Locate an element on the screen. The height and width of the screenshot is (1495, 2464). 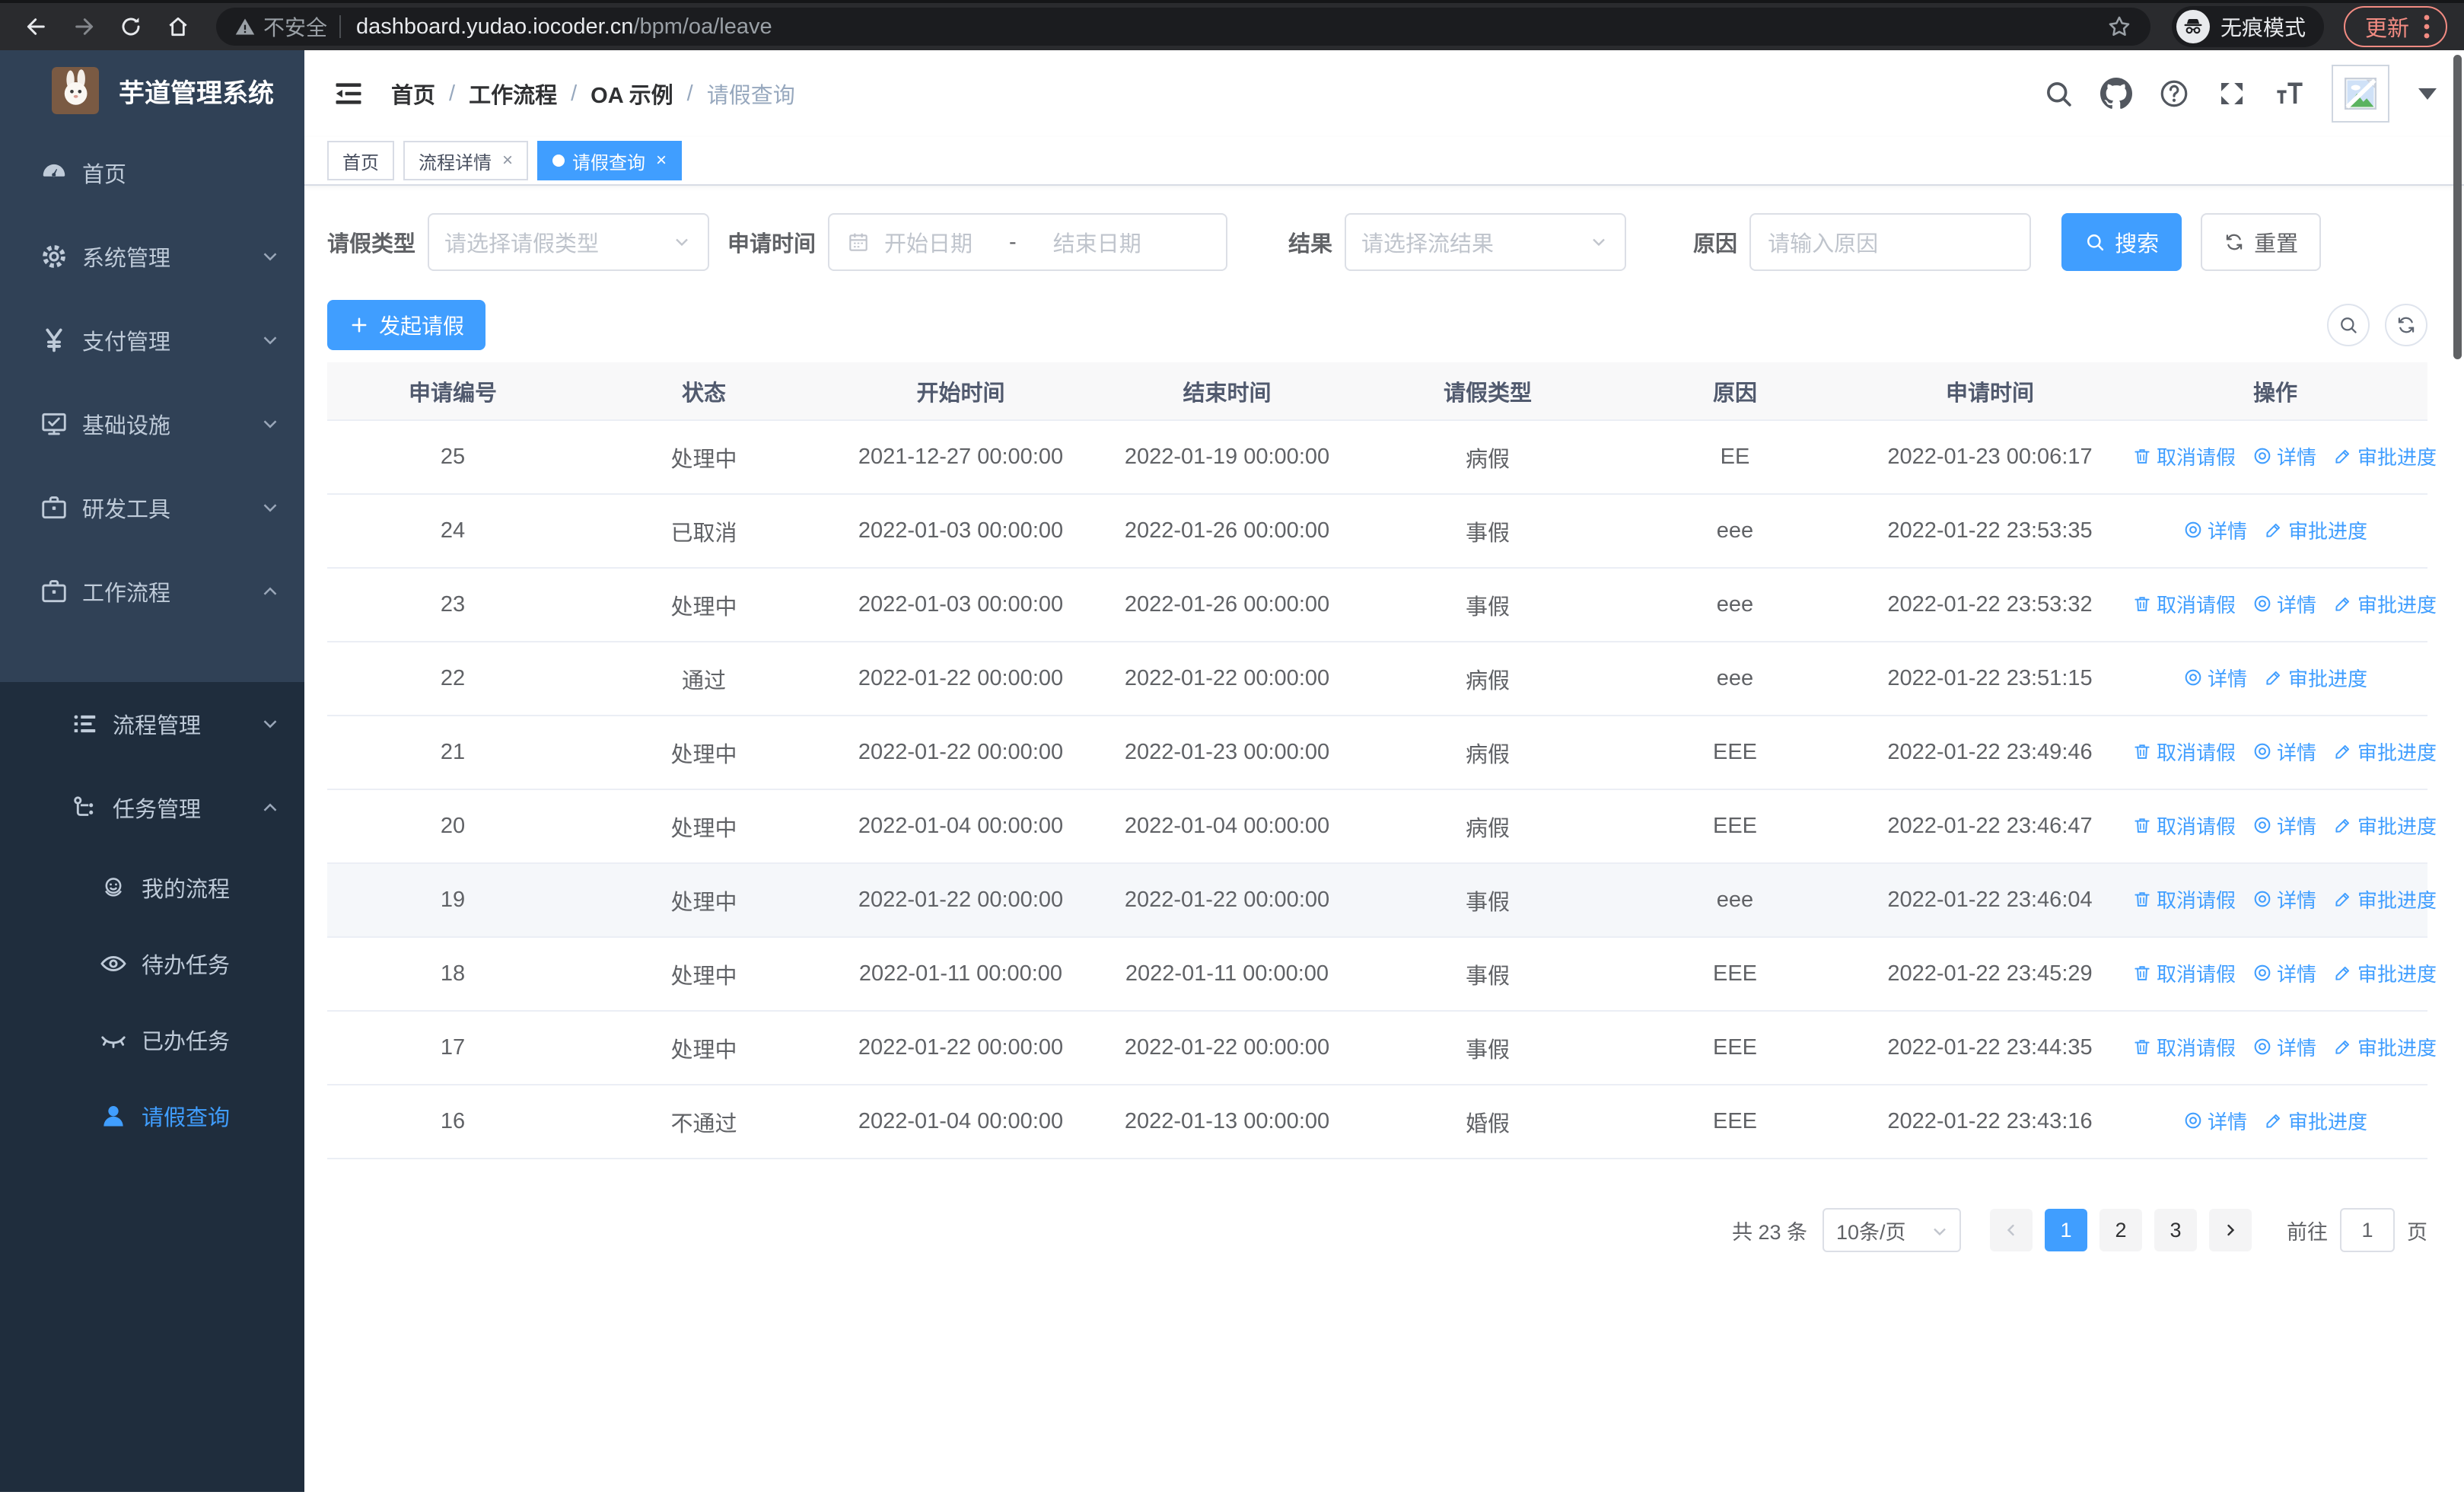
cell-start: 2022-01-22 00:00:00 is located at coordinates (960, 753).